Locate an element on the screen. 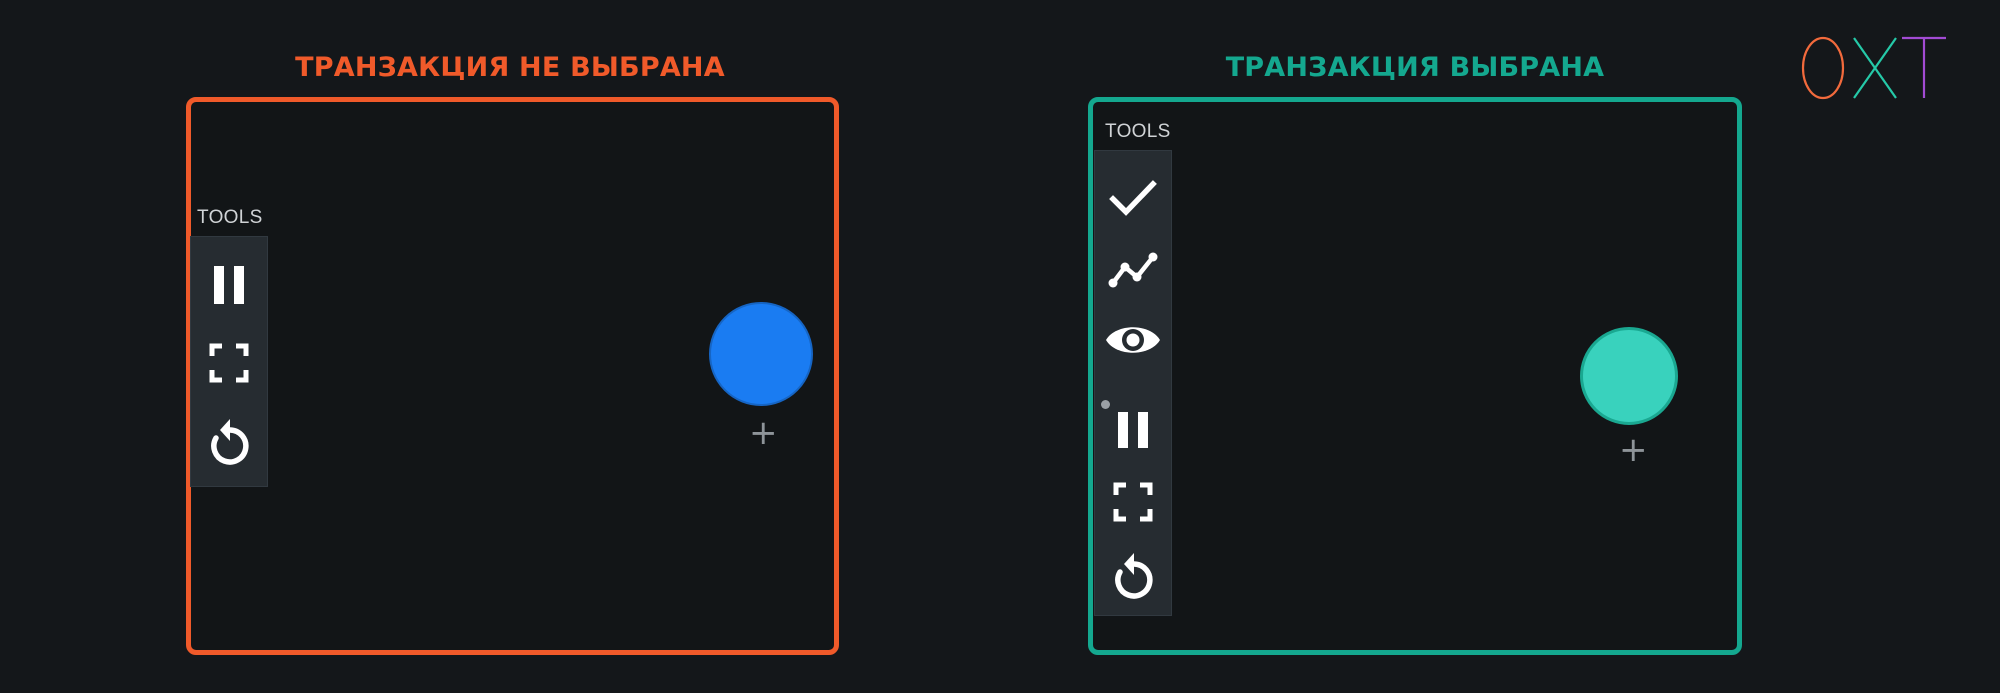 This screenshot has width=2000, height=693. indicator-dot is located at coordinates (1105, 404).